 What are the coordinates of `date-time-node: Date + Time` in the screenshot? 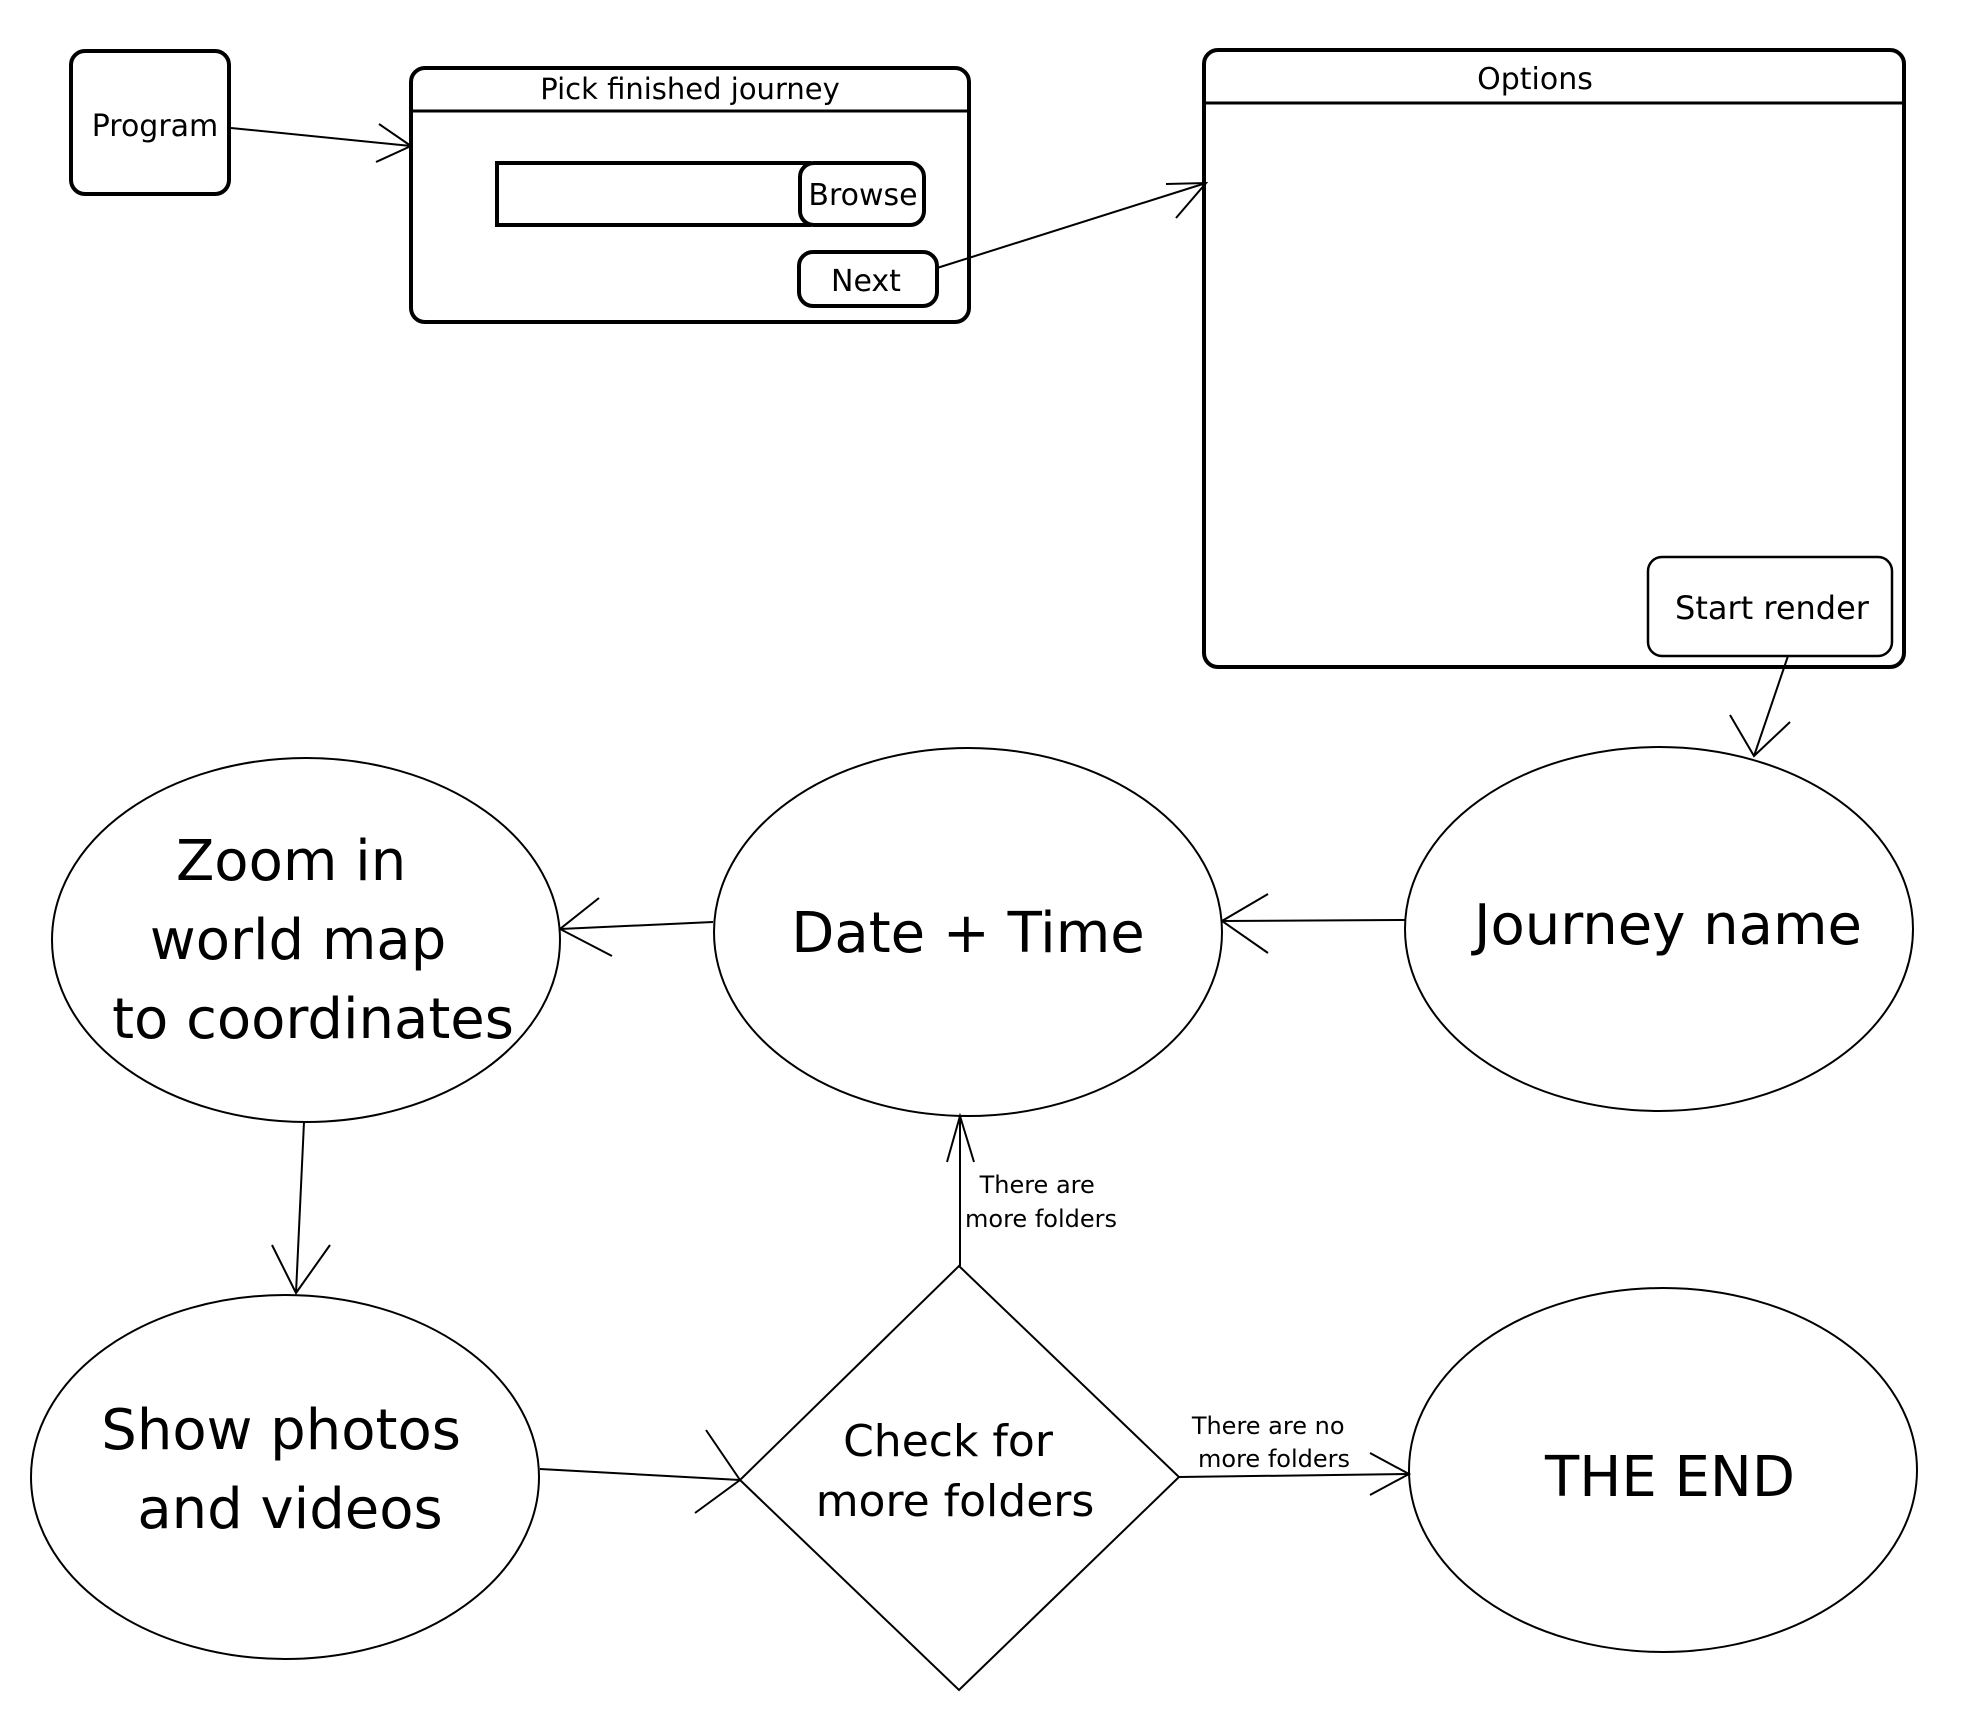 It's located at (968, 932).